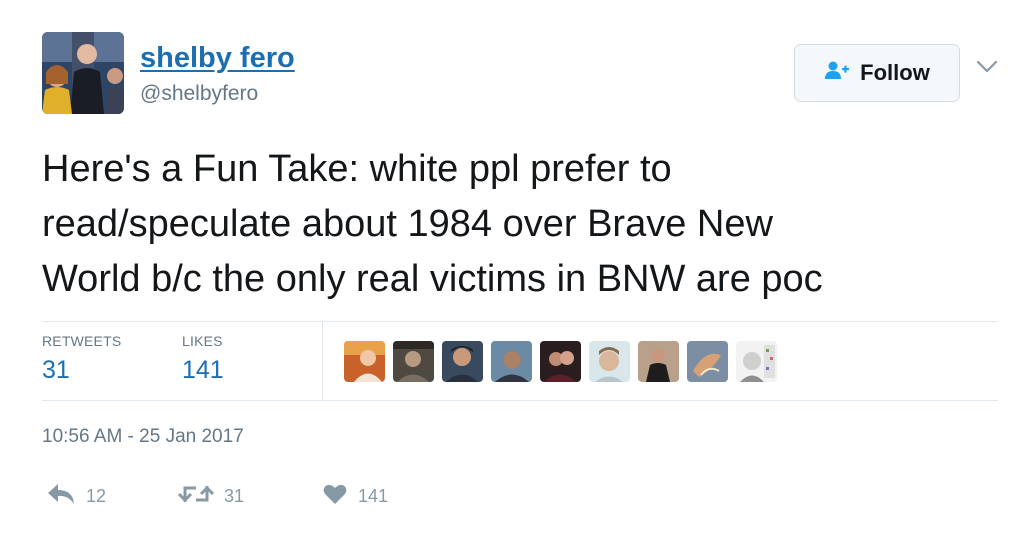 The image size is (1024, 544). What do you see at coordinates (96, 496) in the screenshot?
I see `reply-count: 12` at bounding box center [96, 496].